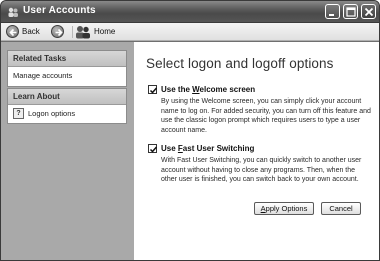  What do you see at coordinates (57, 31) in the screenshot?
I see `forward-arrow-icon` at bounding box center [57, 31].